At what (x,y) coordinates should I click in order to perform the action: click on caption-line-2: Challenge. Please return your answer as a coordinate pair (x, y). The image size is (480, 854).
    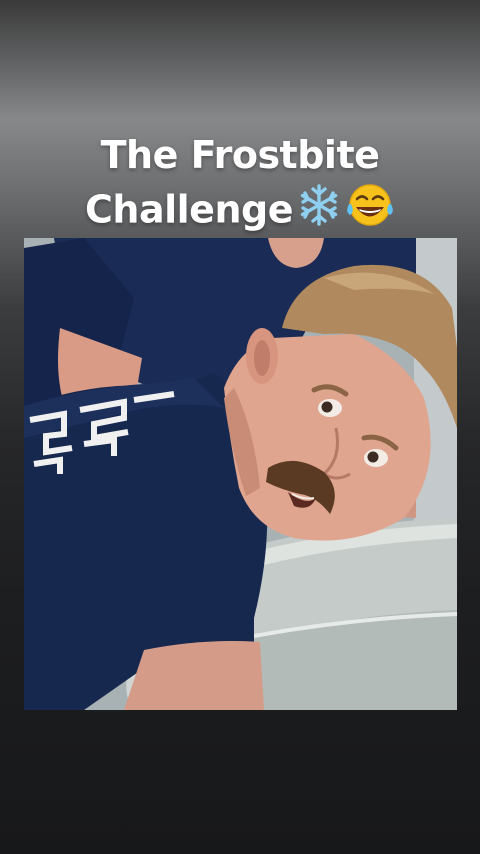
    Looking at the image, I should click on (240, 212).